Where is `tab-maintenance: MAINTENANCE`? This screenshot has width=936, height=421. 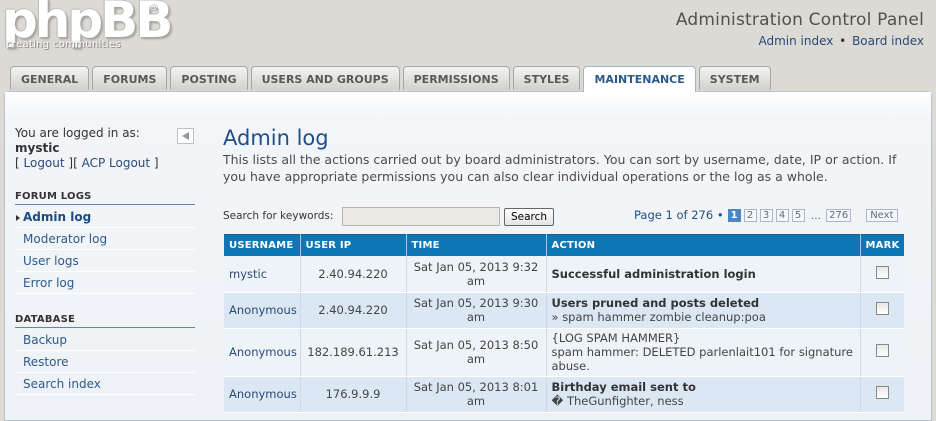
tab-maintenance: MAINTENANCE is located at coordinates (639, 79).